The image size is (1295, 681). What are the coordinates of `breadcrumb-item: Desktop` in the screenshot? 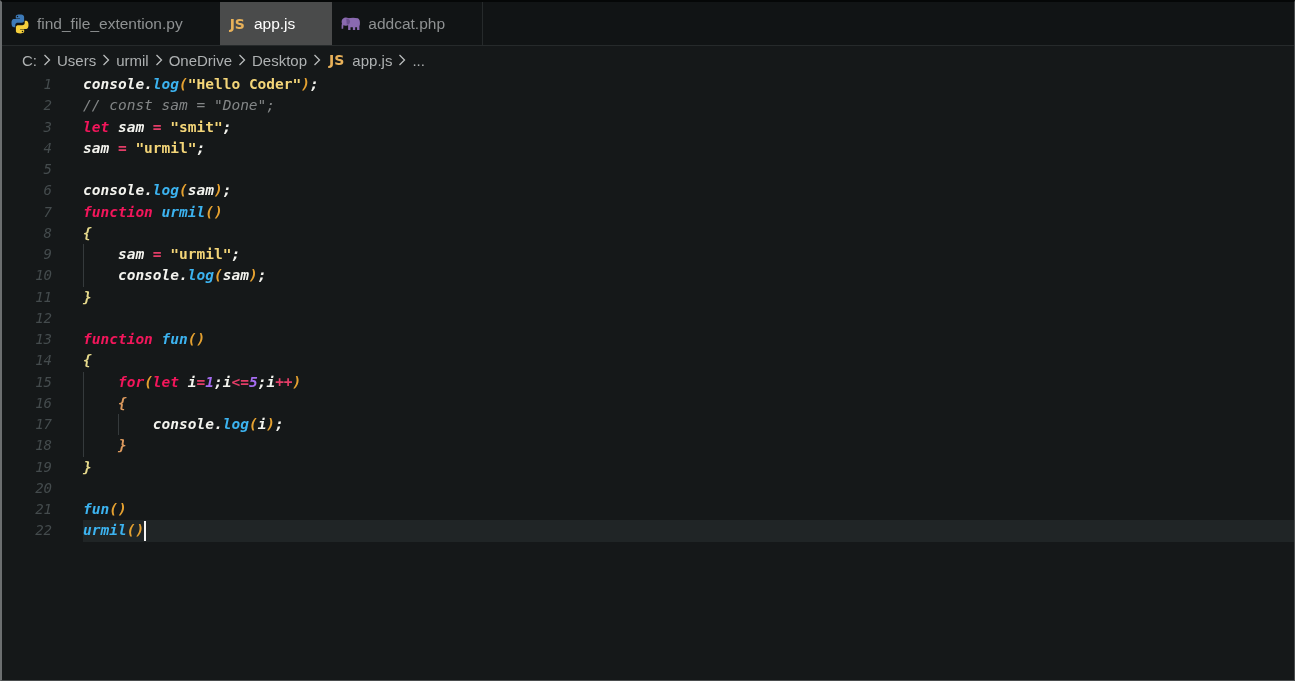 It's located at (280, 60).